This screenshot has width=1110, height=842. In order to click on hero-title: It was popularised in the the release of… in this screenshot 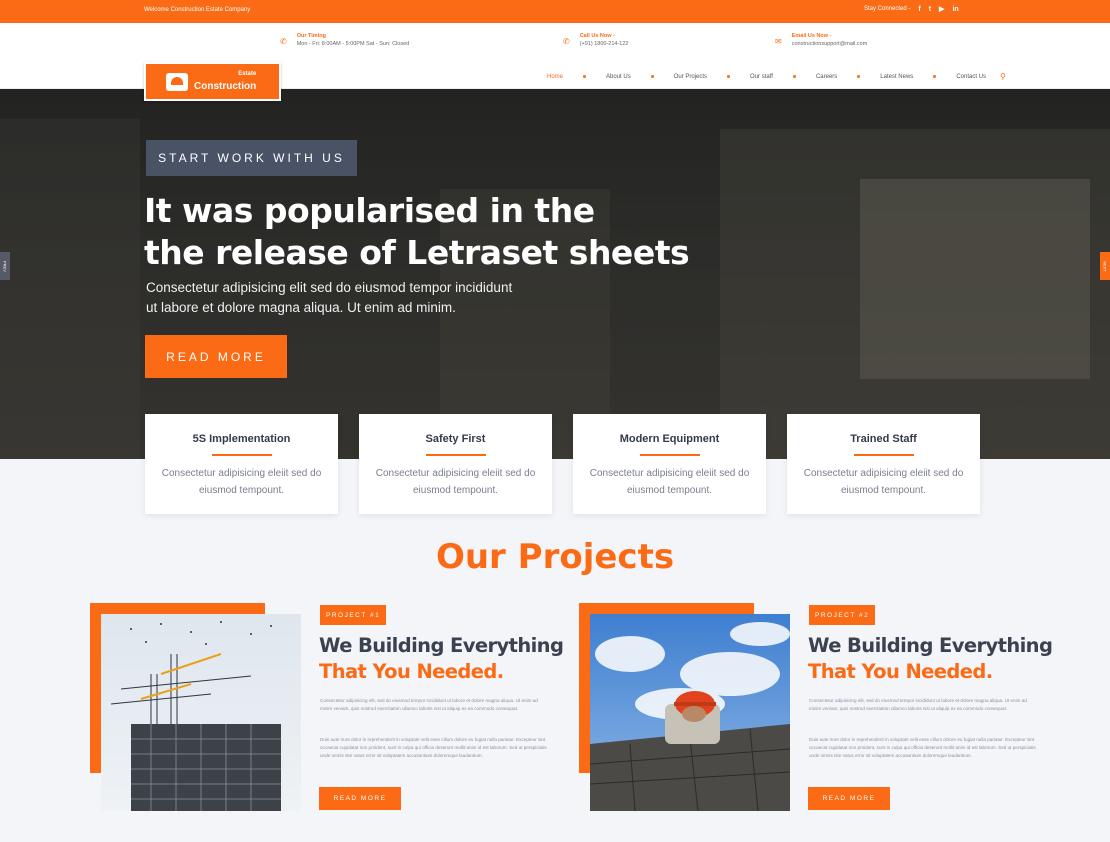, I will do `click(417, 232)`.